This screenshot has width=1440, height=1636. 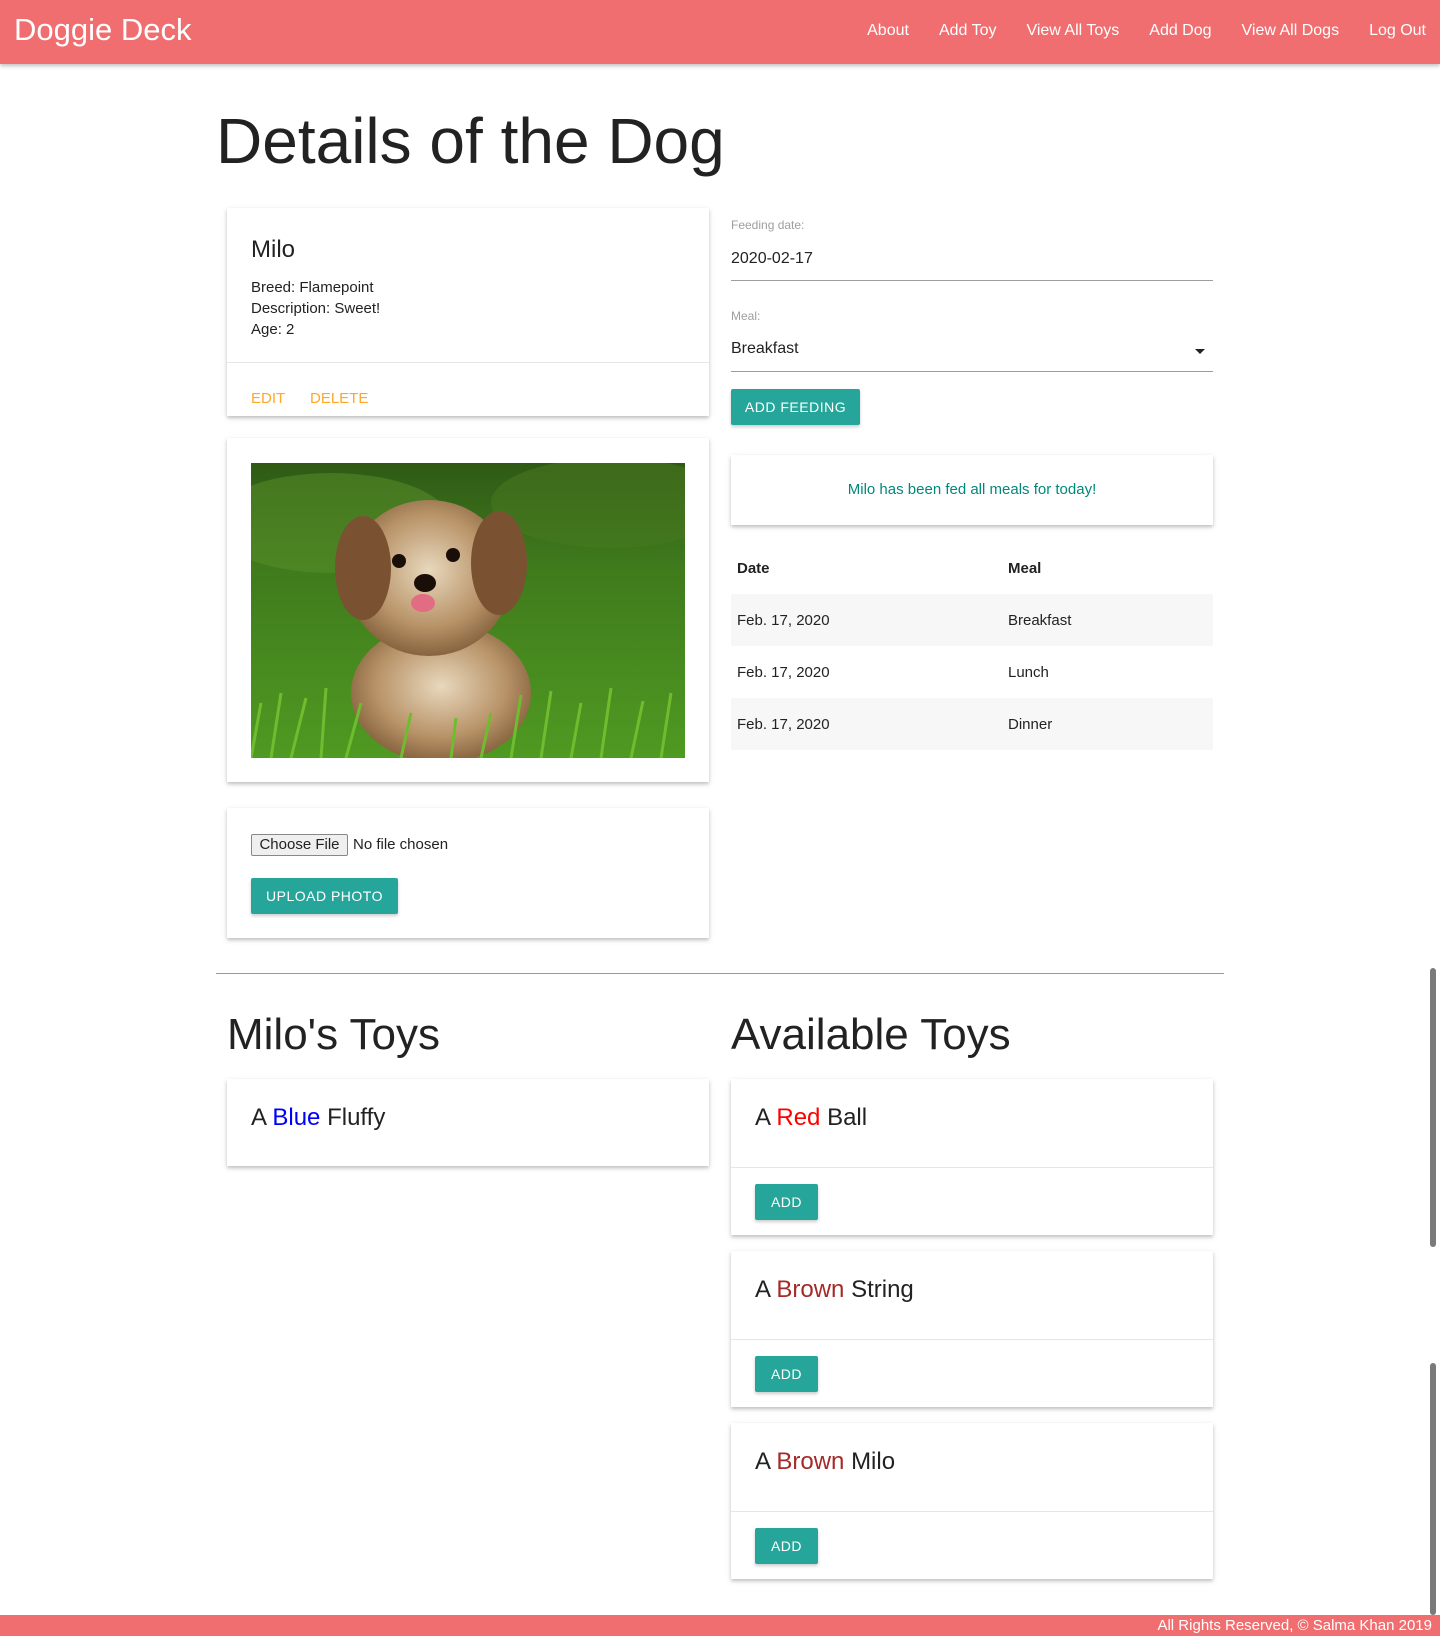 I want to click on fed-status-message: Milo has been fed all meals for today!, so click(x=972, y=489).